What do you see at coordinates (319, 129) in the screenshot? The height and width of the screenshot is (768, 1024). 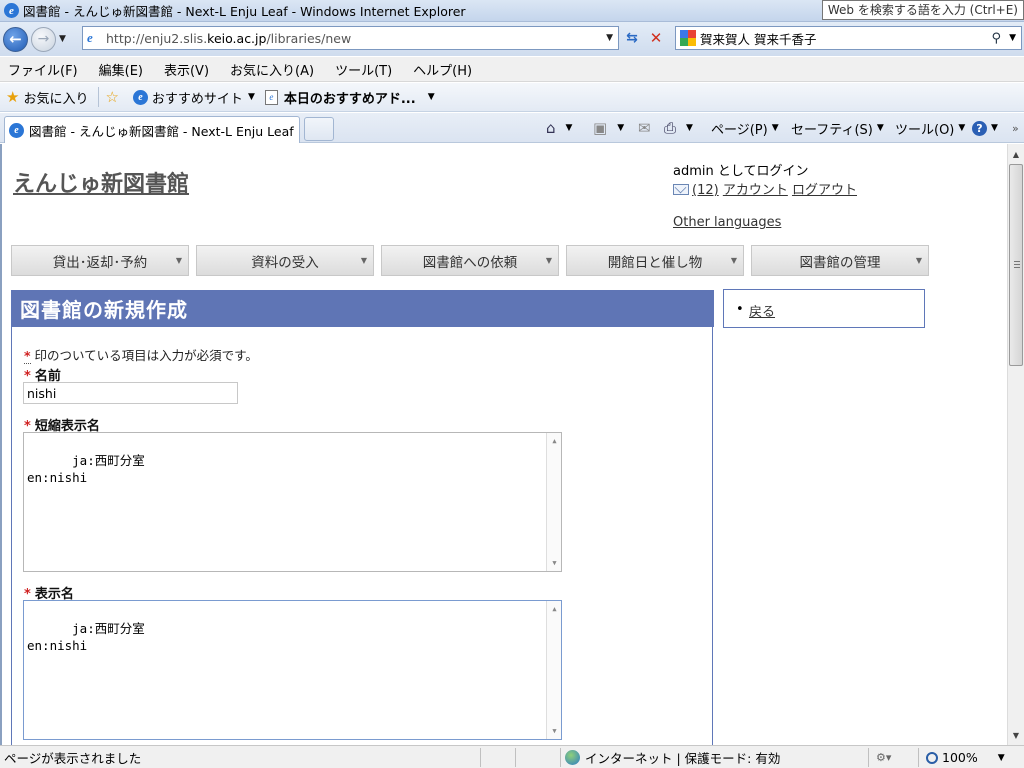 I see `new-tab-button` at bounding box center [319, 129].